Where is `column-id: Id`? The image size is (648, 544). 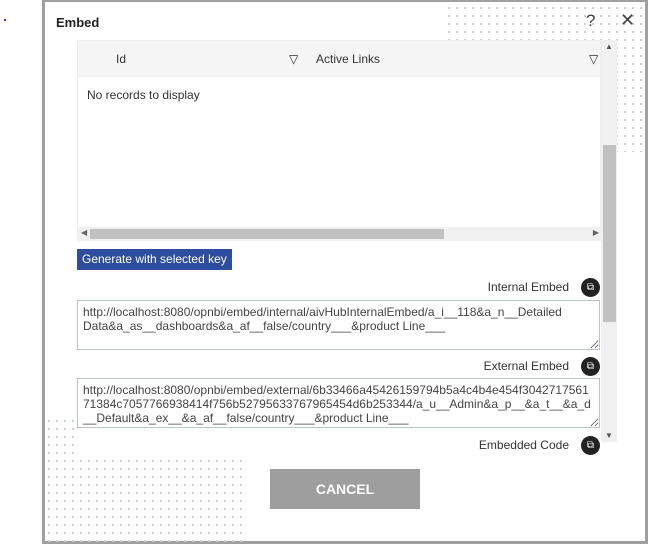
column-id: Id is located at coordinates (121, 59).